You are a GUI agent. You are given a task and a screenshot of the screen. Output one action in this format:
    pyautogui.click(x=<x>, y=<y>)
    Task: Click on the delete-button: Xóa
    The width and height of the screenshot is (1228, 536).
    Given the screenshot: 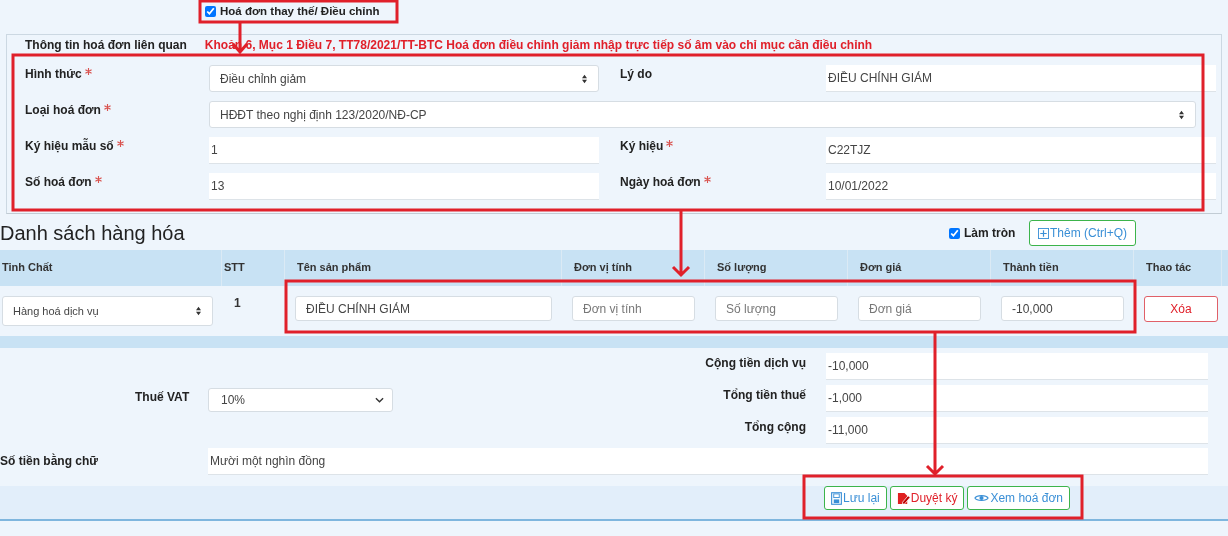 What is the action you would take?
    pyautogui.click(x=1181, y=309)
    